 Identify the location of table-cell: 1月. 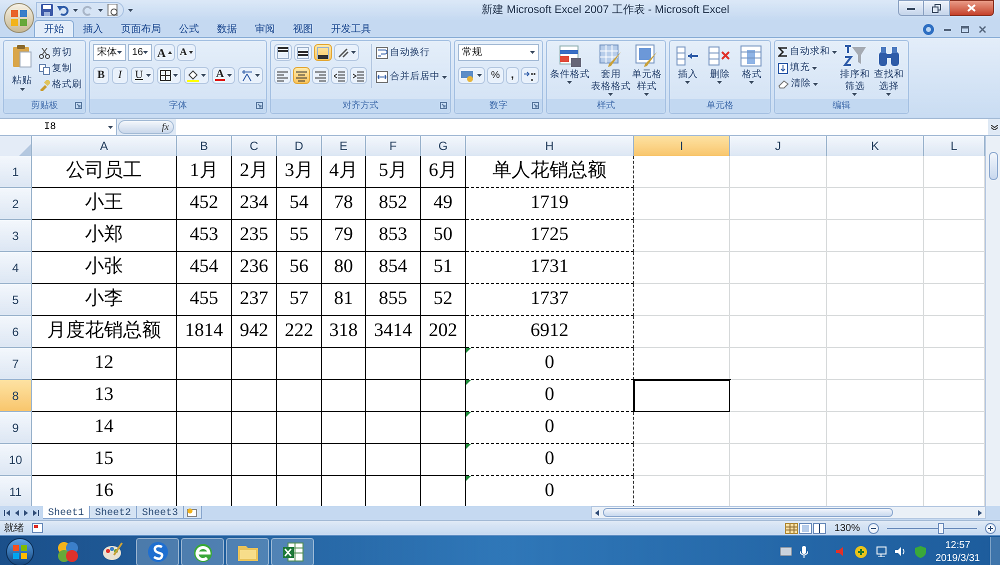
(204, 172).